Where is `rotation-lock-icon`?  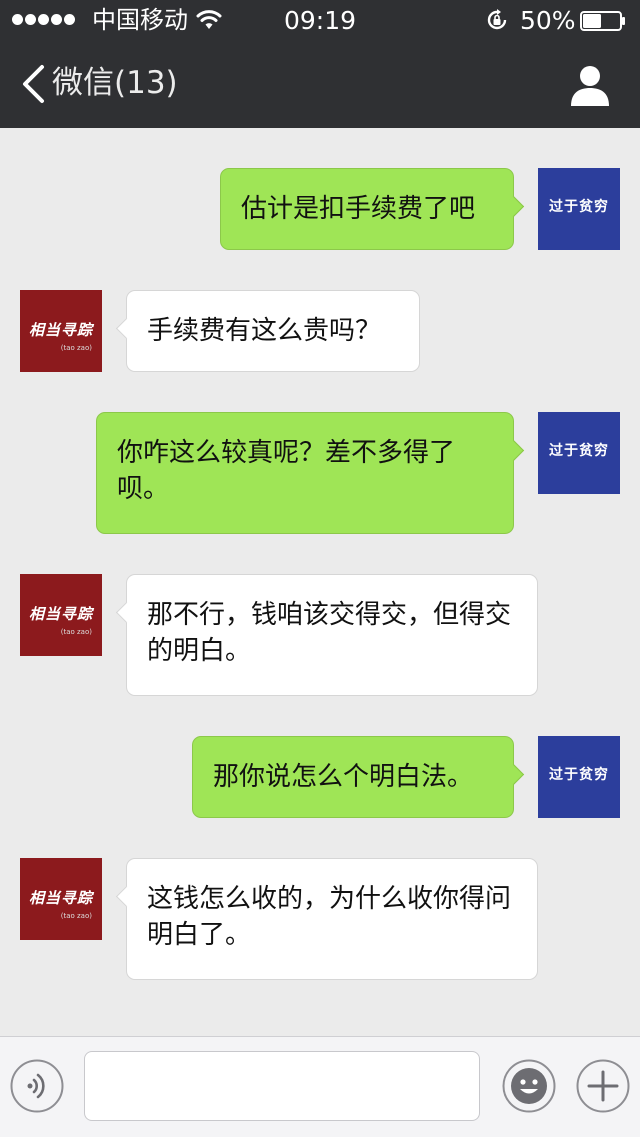
rotation-lock-icon is located at coordinates (497, 19).